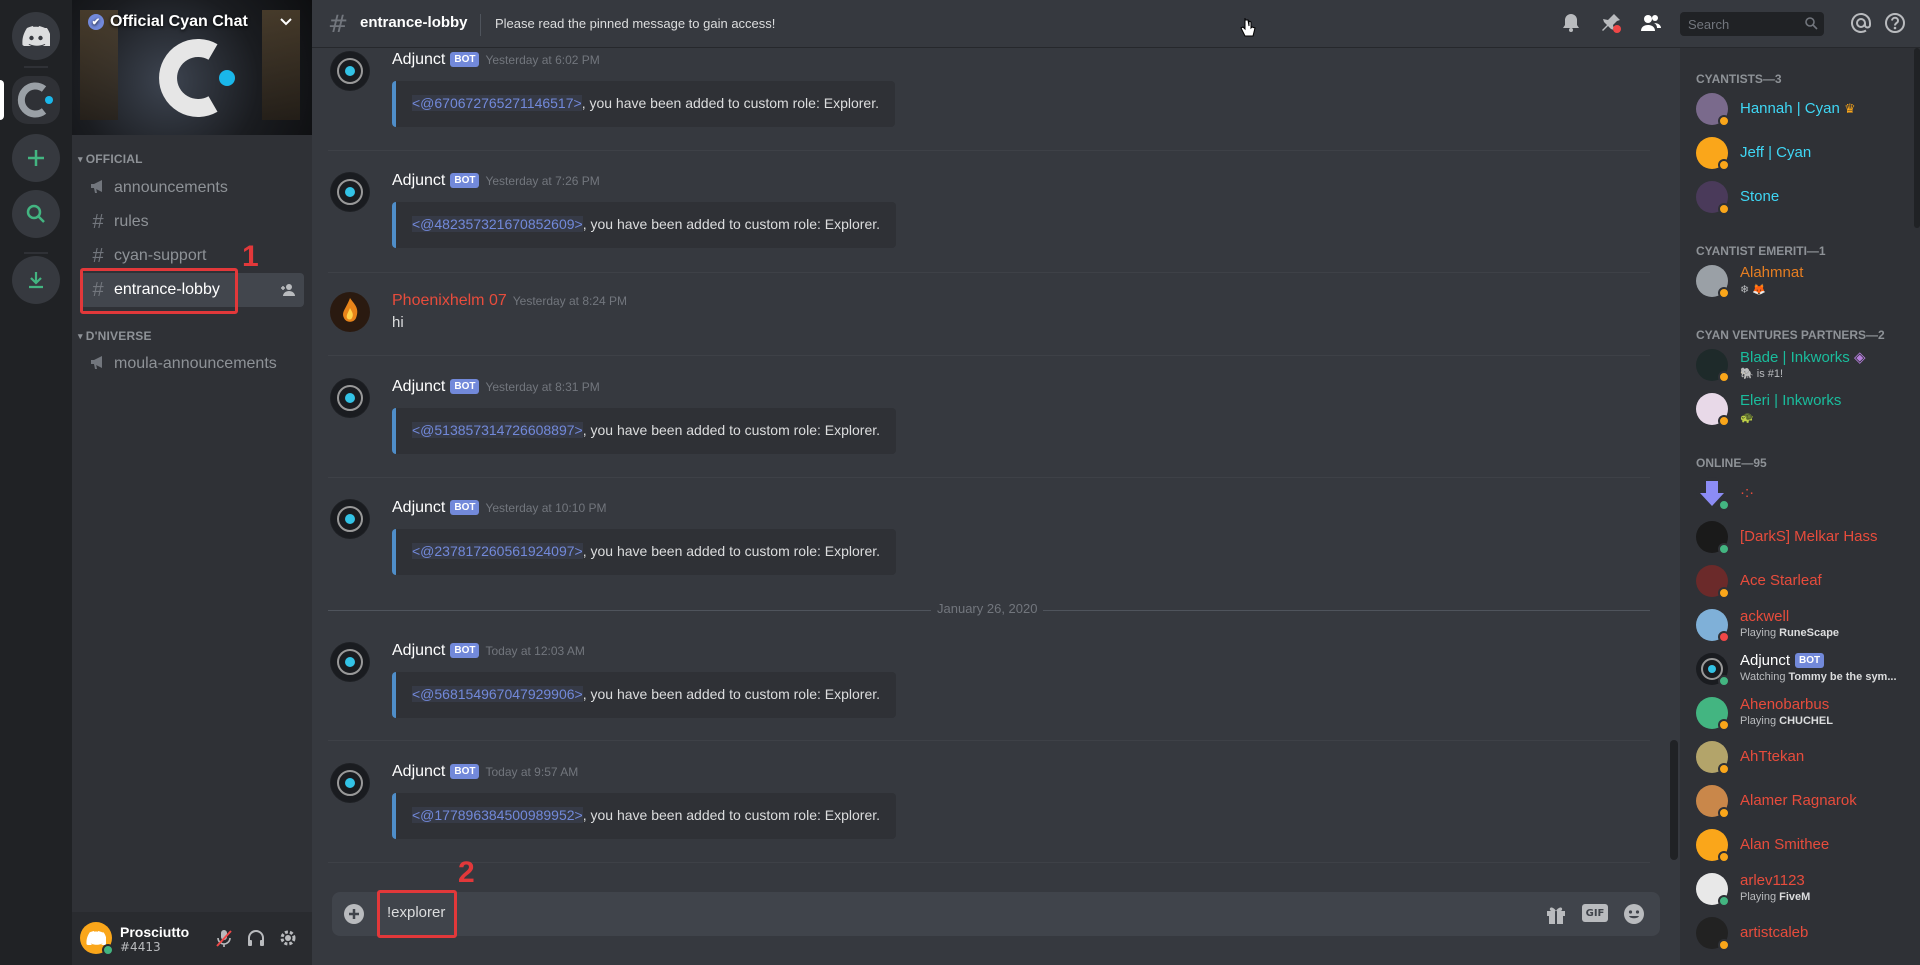 The image size is (1920, 965). What do you see at coordinates (110, 159) in the screenshot?
I see `category-official: ▾ OFFICIAL` at bounding box center [110, 159].